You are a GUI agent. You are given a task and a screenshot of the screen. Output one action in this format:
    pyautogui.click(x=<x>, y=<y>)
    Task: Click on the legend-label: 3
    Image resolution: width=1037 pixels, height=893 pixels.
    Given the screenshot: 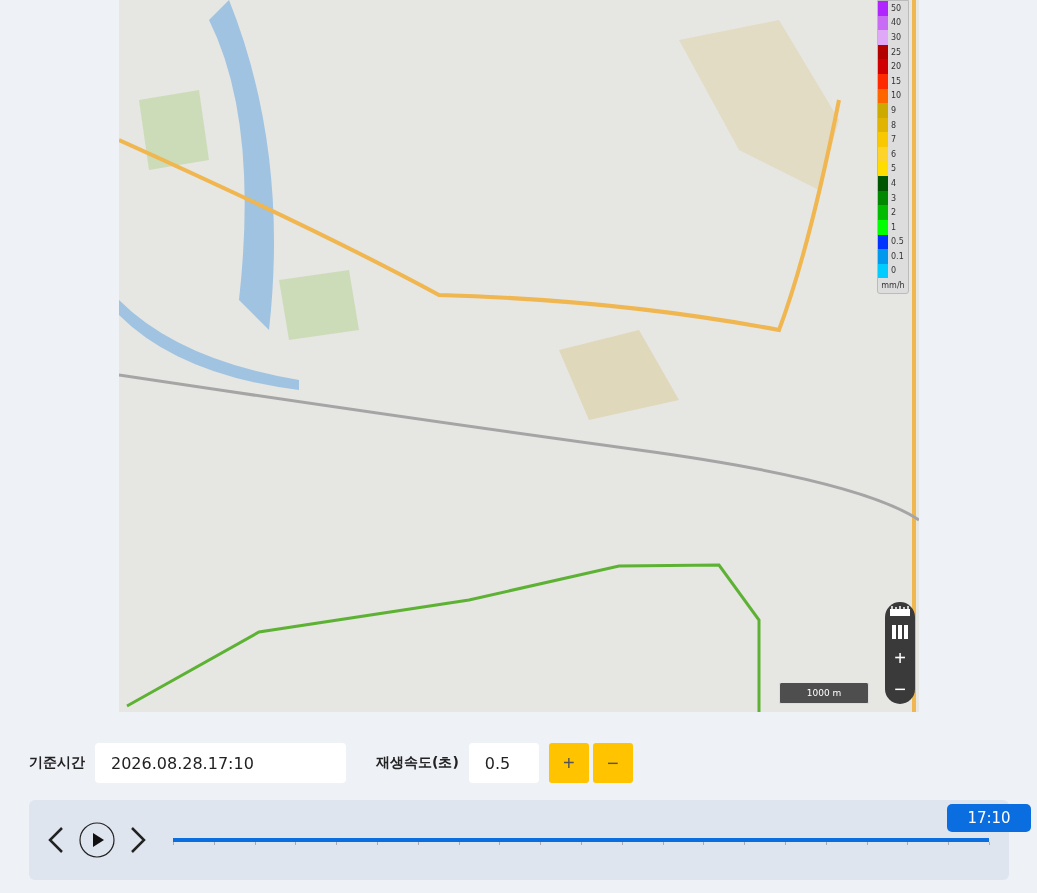 What is the action you would take?
    pyautogui.click(x=894, y=198)
    